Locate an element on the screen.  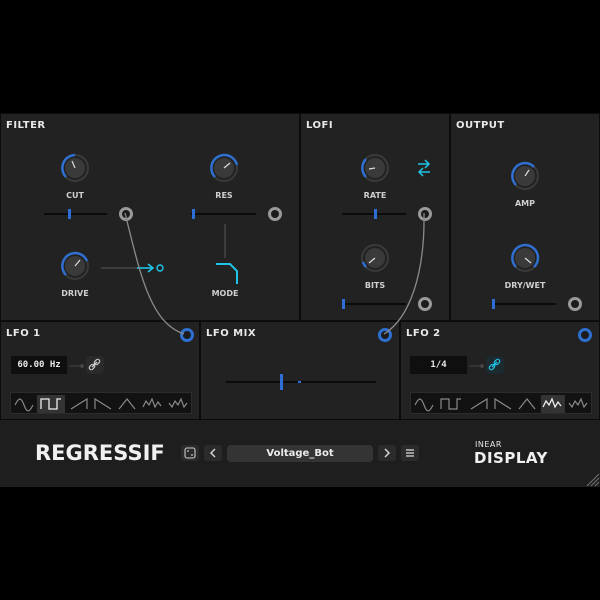
brand-top: INEAR is located at coordinates (488, 444).